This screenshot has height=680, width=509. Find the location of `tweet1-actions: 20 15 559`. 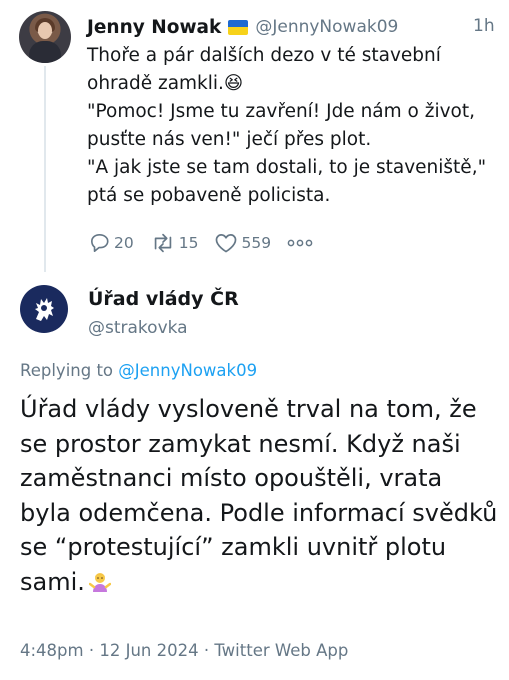

tweet1-actions: 20 15 559 is located at coordinates (210, 243).